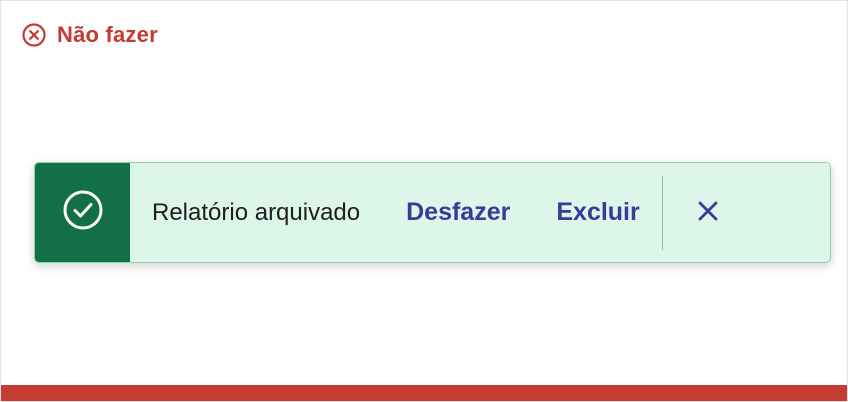  Describe the element at coordinates (597, 212) in the screenshot. I see `delete-button: Excluir` at that location.